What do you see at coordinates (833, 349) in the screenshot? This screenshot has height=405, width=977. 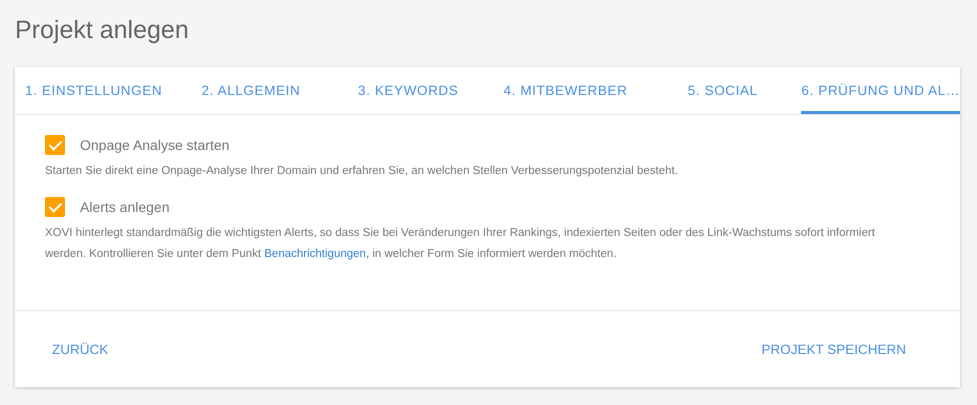 I see `save-project-button: PROJEKT SPEICHERN` at bounding box center [833, 349].